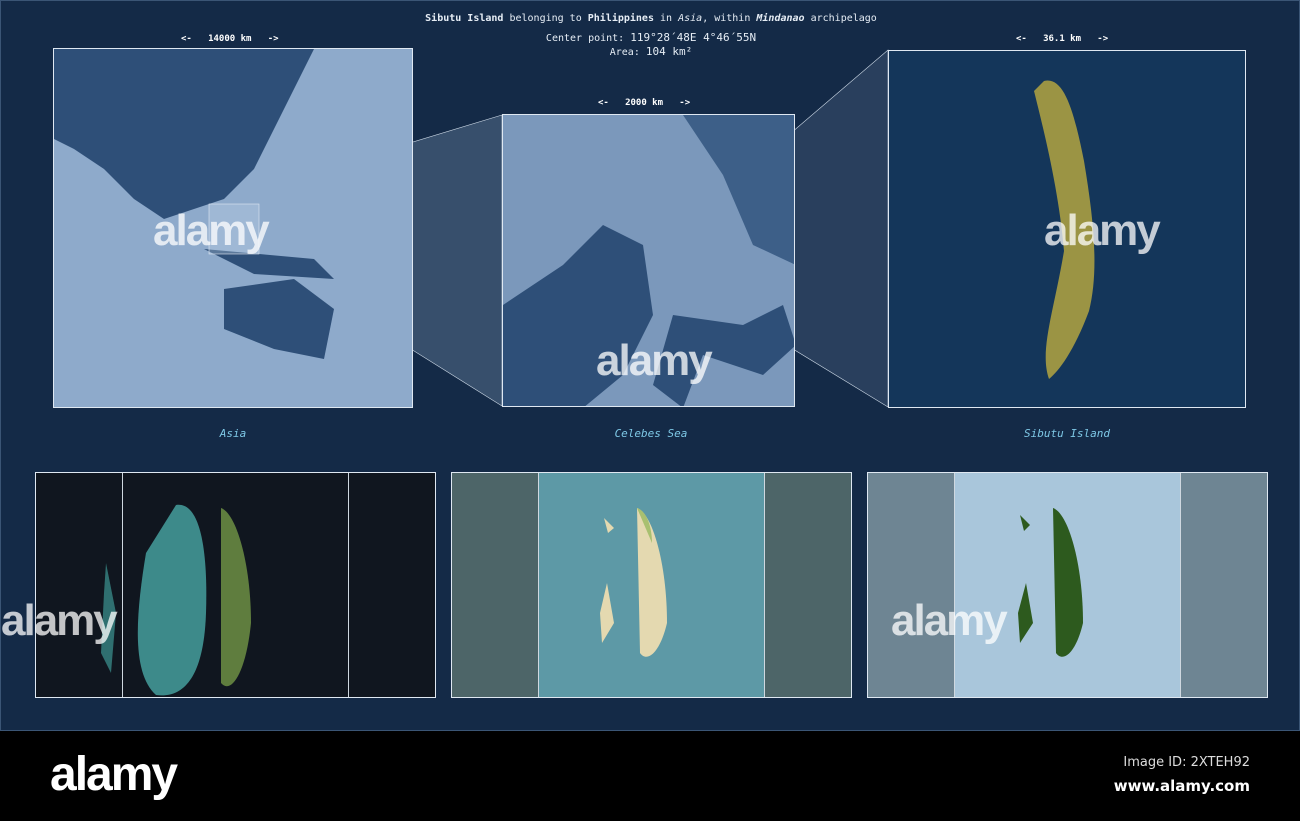 Image resolution: width=1300 pixels, height=821 pixels. I want to click on image-id: Image ID: 2XTEH92, so click(1186, 762).